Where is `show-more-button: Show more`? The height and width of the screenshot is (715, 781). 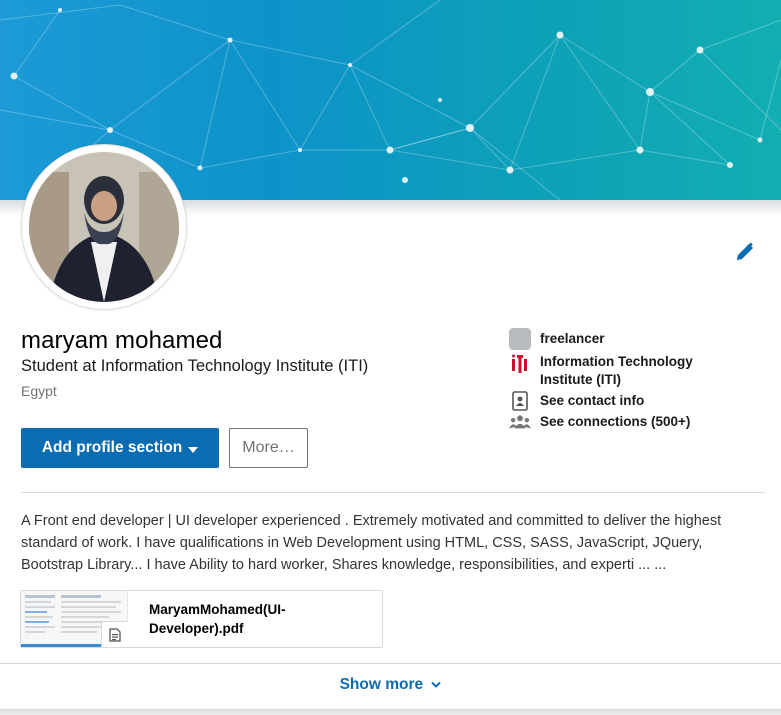 show-more-button: Show more is located at coordinates (390, 685).